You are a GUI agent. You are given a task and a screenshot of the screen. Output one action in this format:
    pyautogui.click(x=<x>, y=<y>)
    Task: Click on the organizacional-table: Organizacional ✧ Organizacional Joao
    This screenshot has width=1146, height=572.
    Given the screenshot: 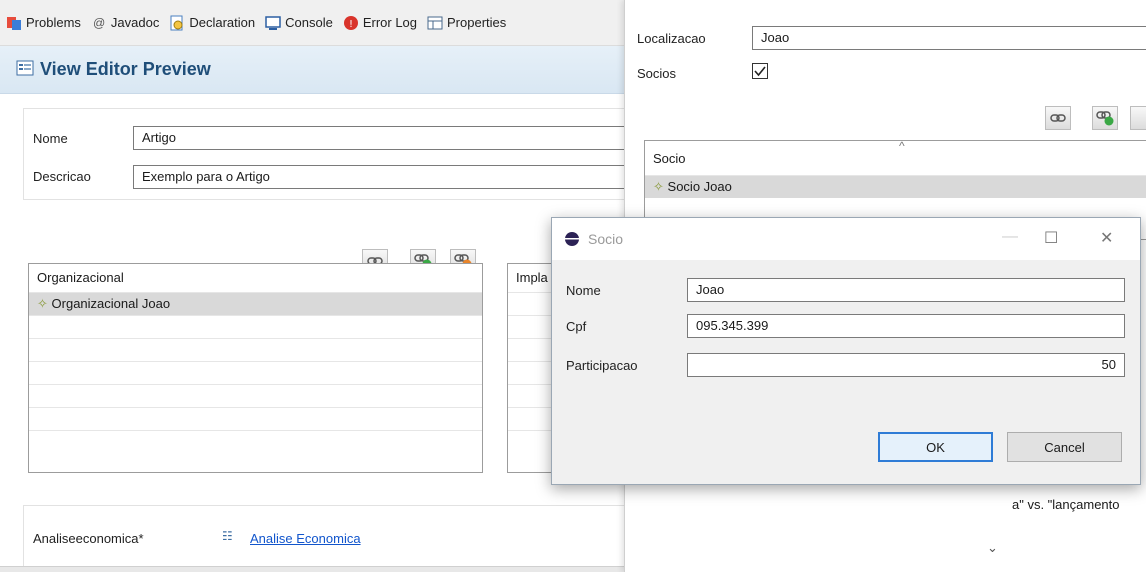 What is the action you would take?
    pyautogui.click(x=255, y=368)
    